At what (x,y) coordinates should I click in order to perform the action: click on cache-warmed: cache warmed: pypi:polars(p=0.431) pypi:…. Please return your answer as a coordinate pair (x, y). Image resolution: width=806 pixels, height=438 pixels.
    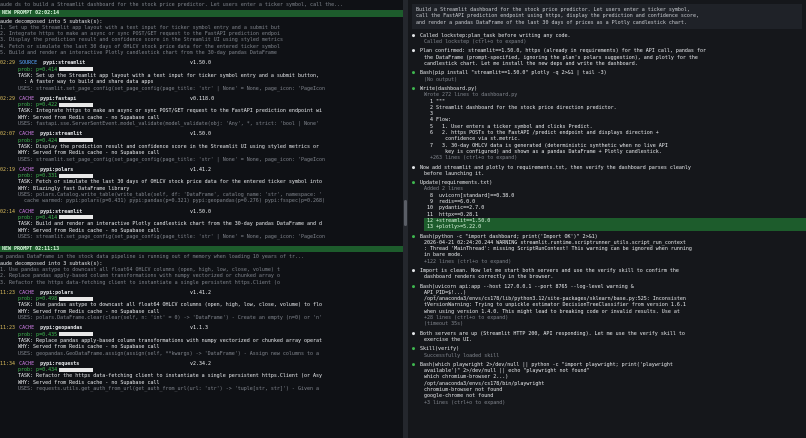
    Looking at the image, I should click on (172, 201).